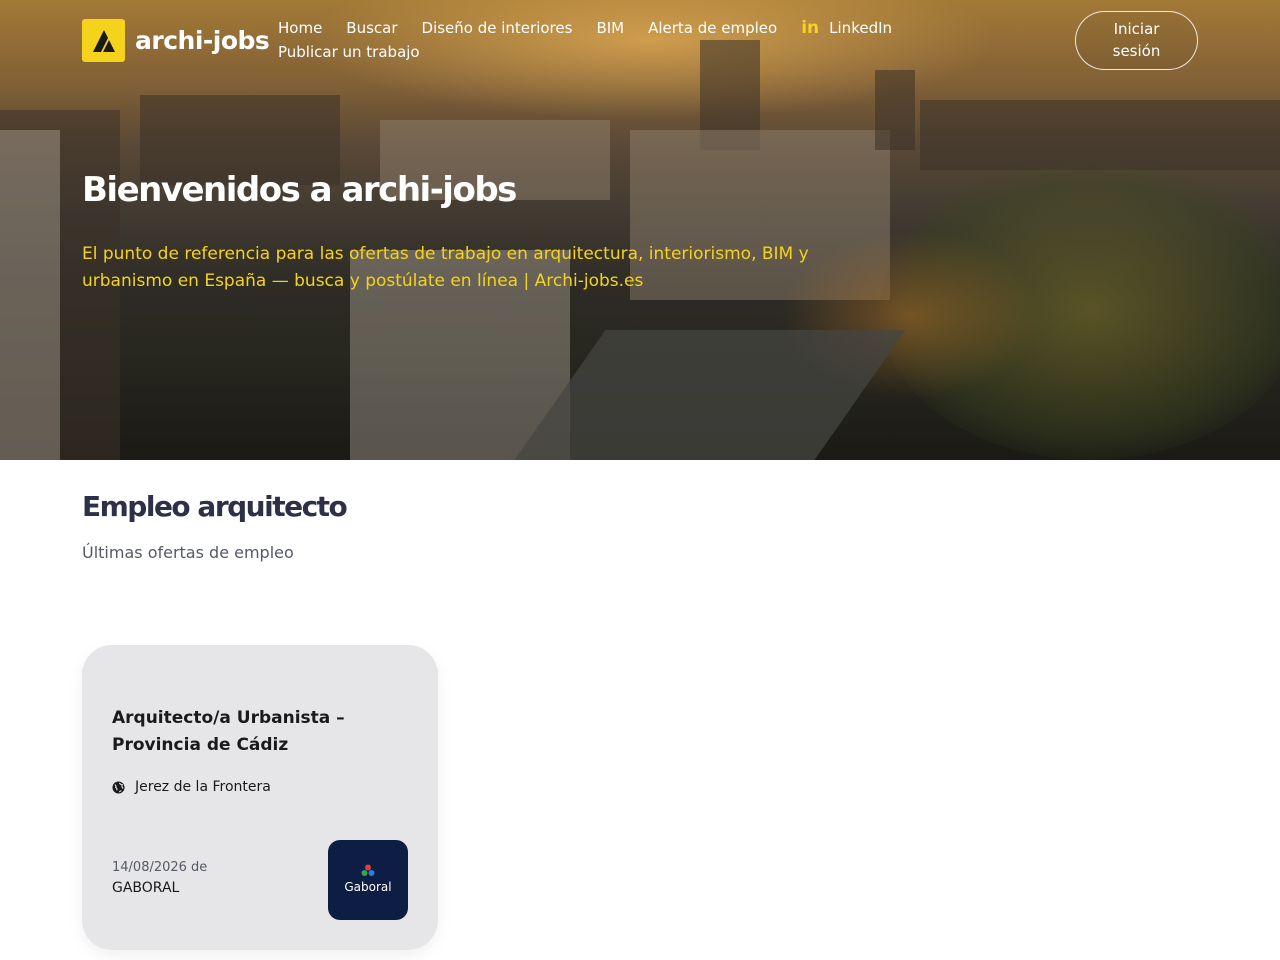  I want to click on globe-icon, so click(118, 787).